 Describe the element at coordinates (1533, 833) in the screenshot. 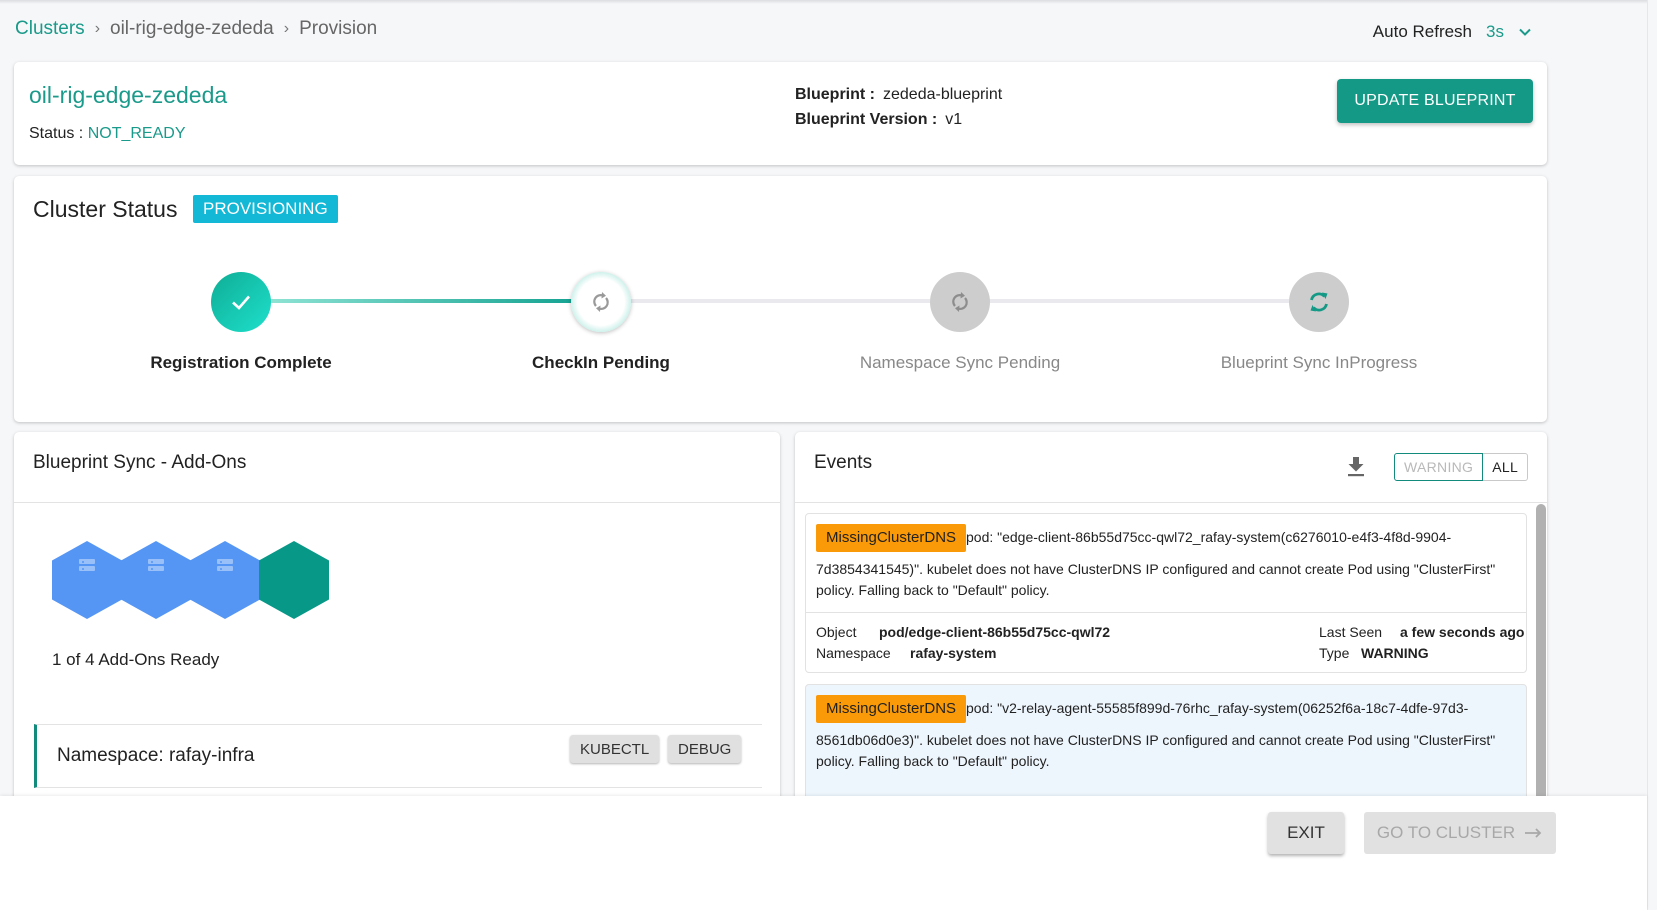

I see `arrow-right-icon` at that location.